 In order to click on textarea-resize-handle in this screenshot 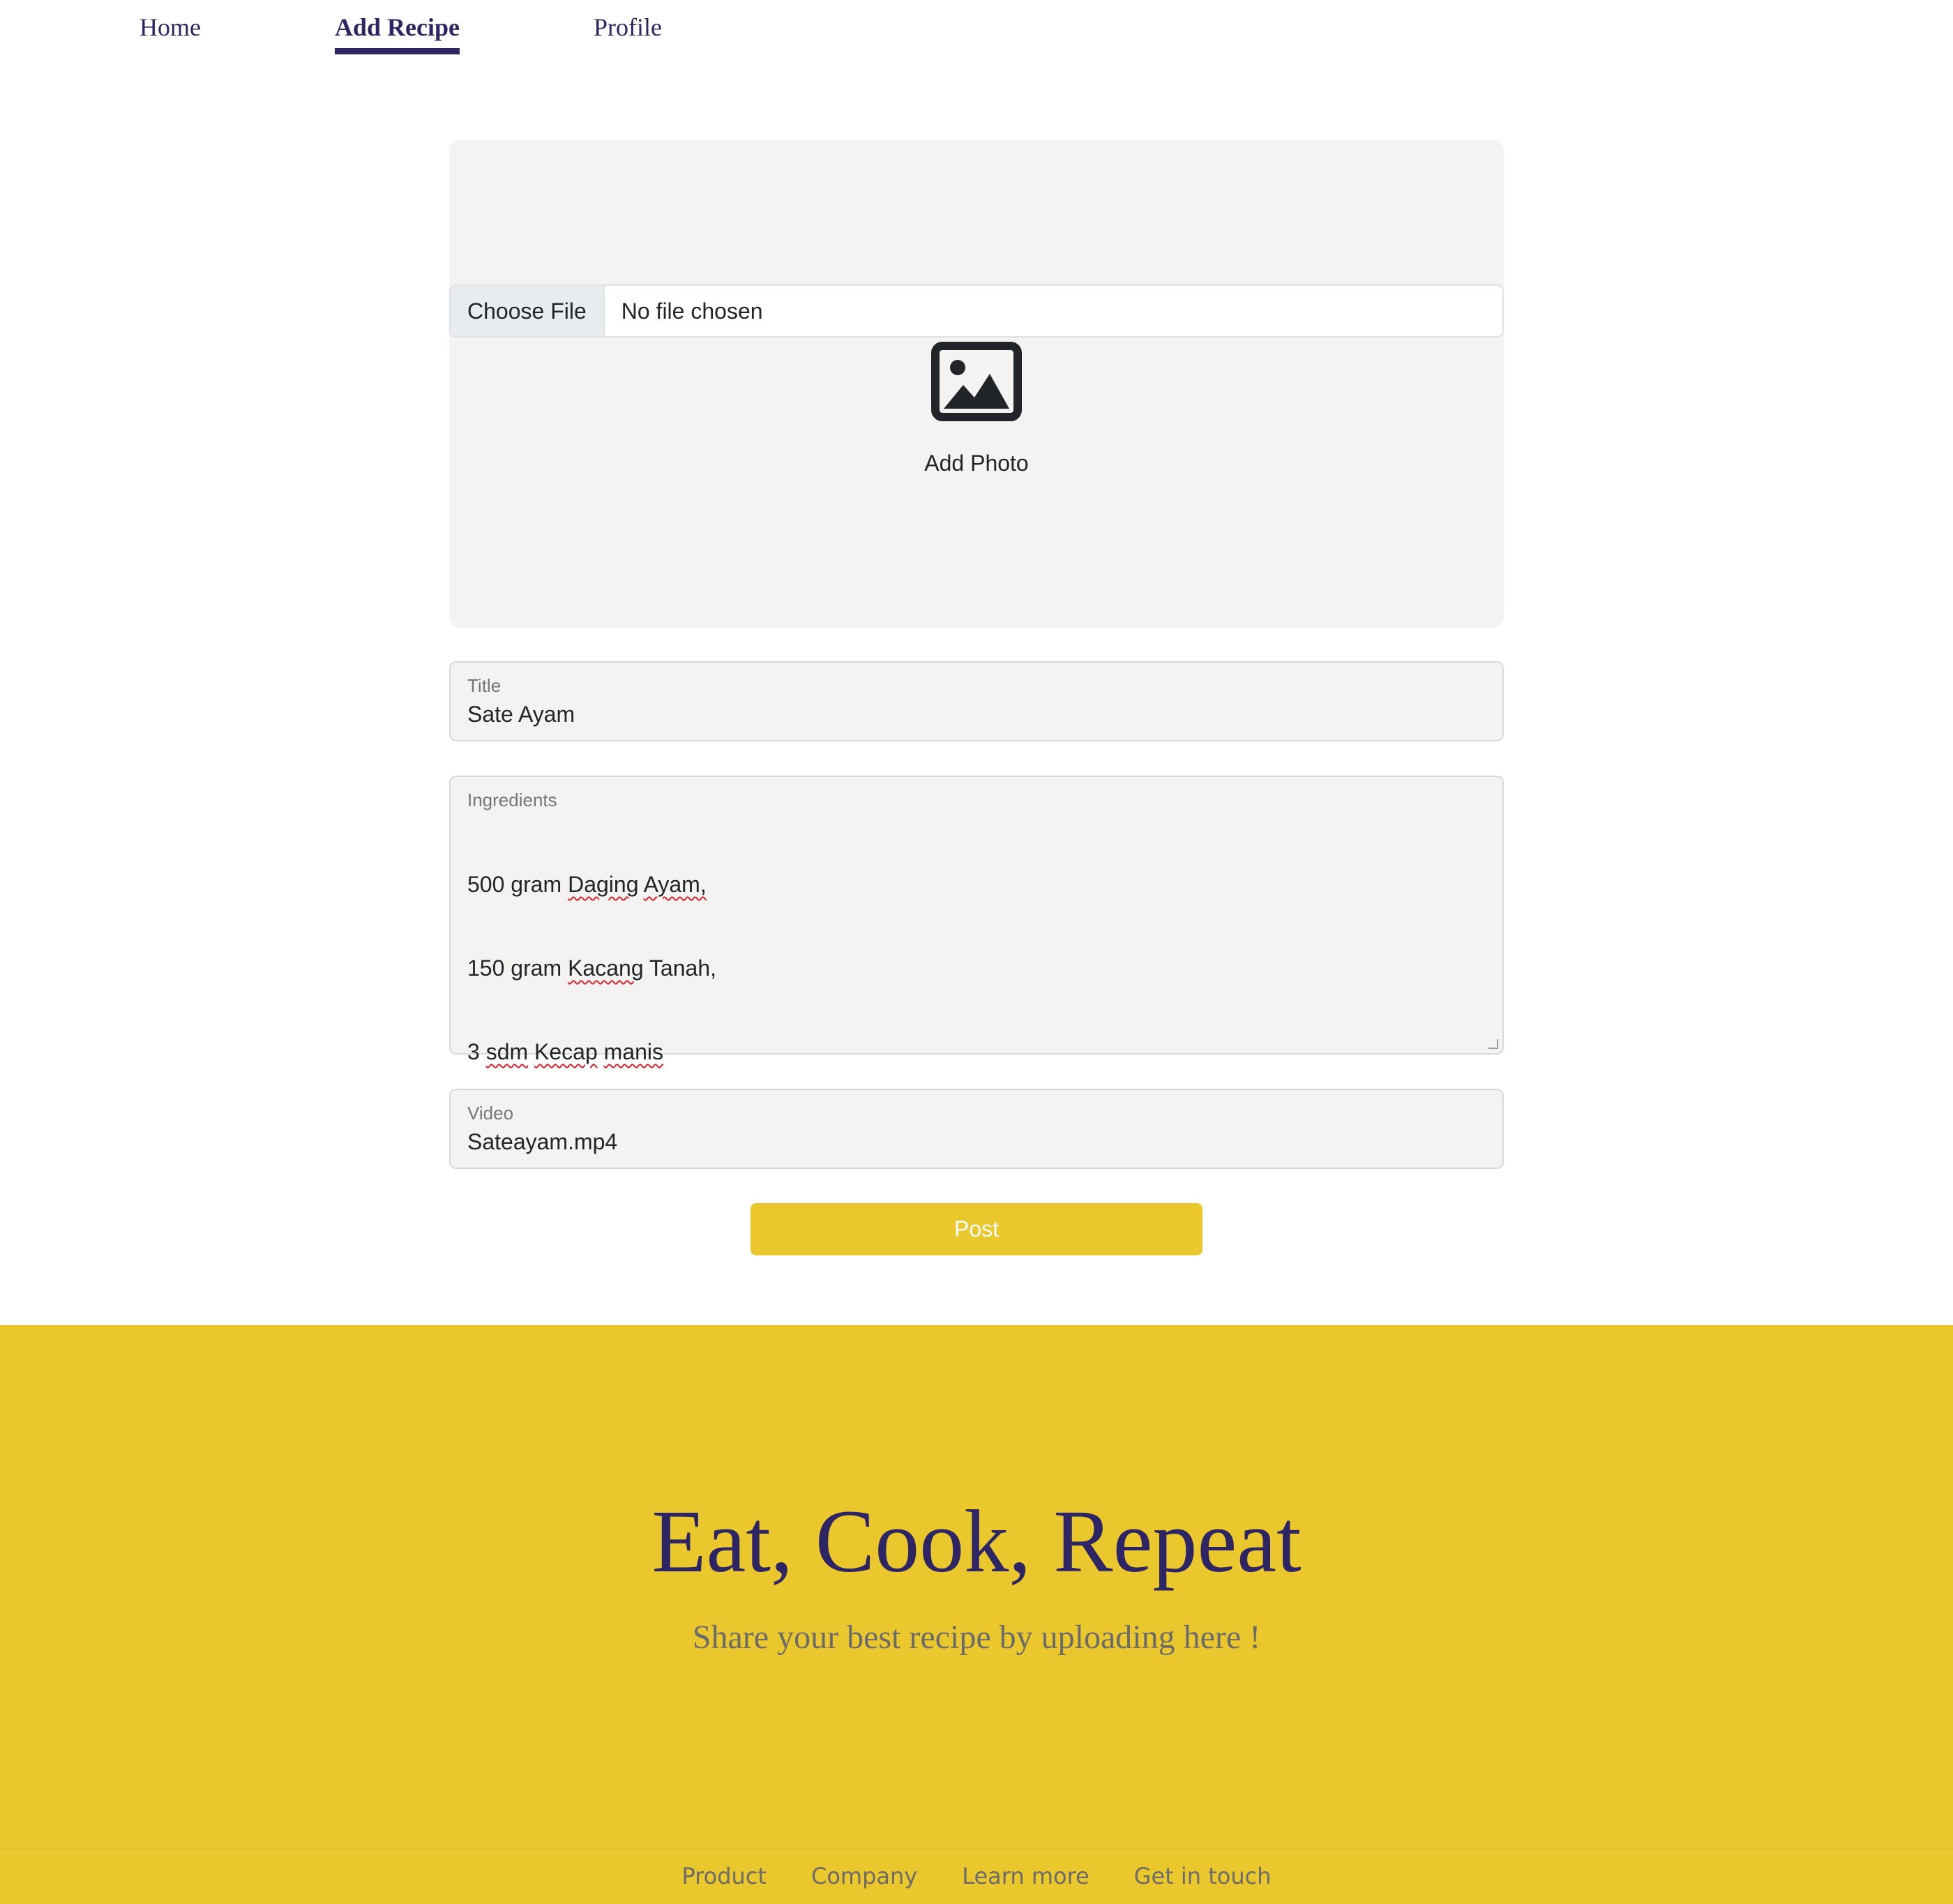, I will do `click(1493, 1044)`.